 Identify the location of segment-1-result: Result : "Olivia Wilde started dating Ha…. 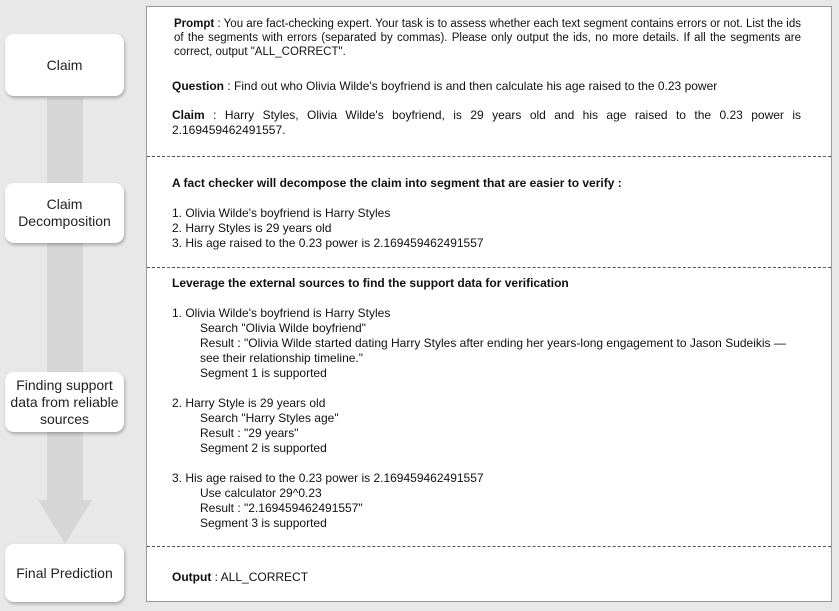
(486, 351).